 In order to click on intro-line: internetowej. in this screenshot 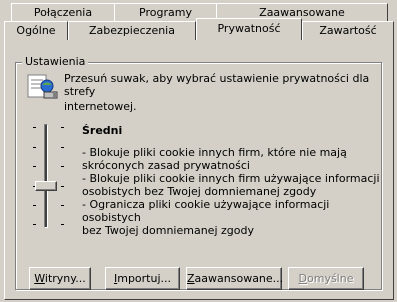, I will do `click(100, 106)`.